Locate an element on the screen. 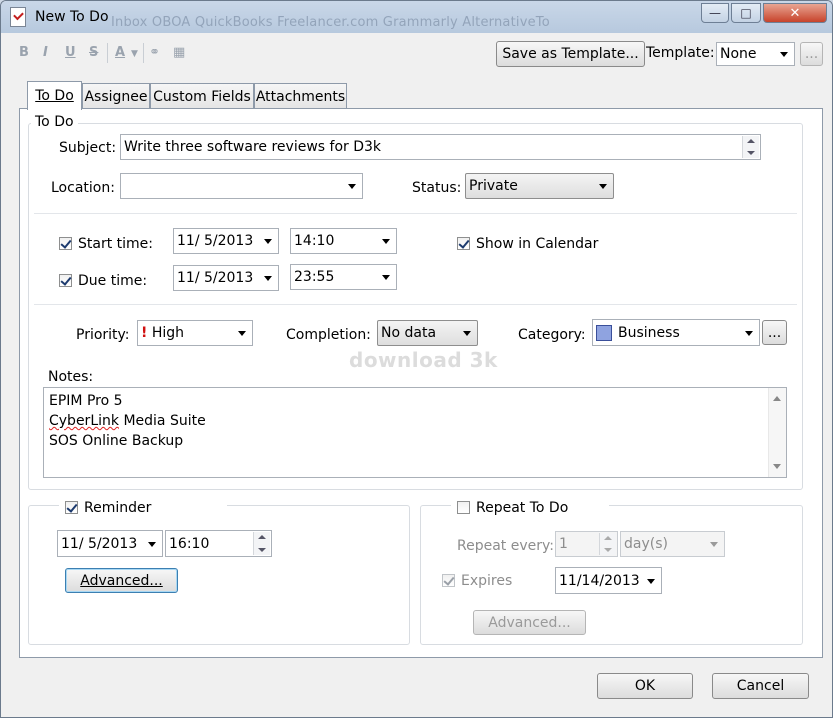  close-button: ✕ is located at coordinates (795, 13).